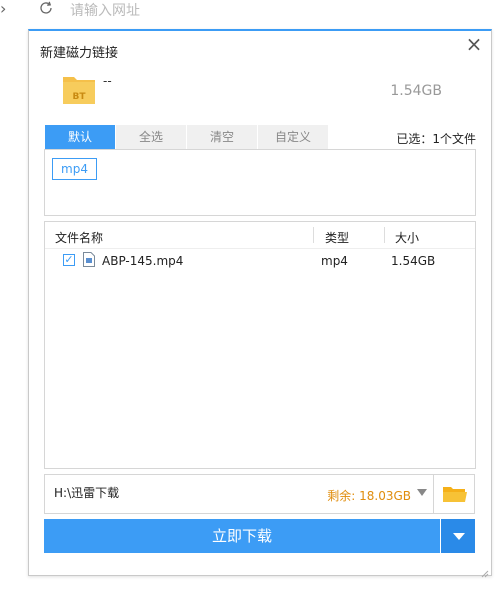  I want to click on file-row: ✓ ABP-145.mp4 mp4 1.54GB, so click(260, 260).